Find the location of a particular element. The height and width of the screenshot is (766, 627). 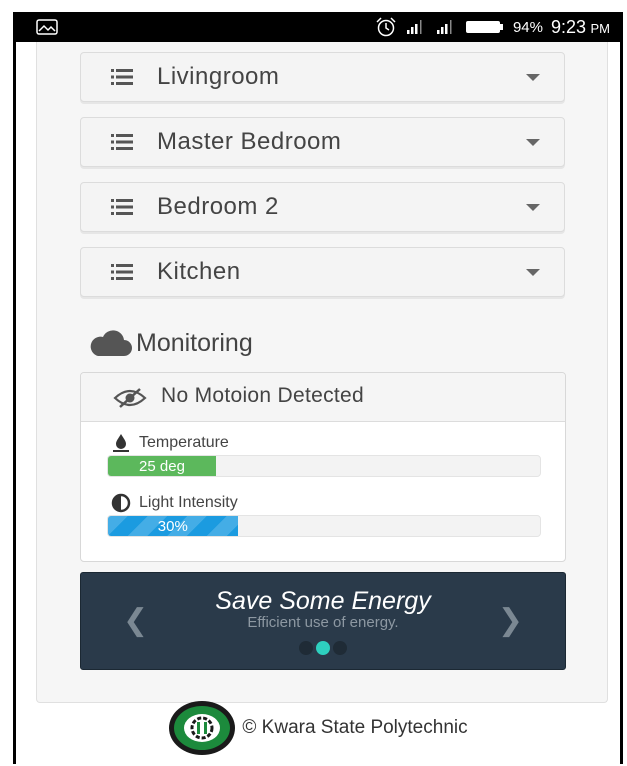

temperature-bar: 25 deg is located at coordinates (324, 466).